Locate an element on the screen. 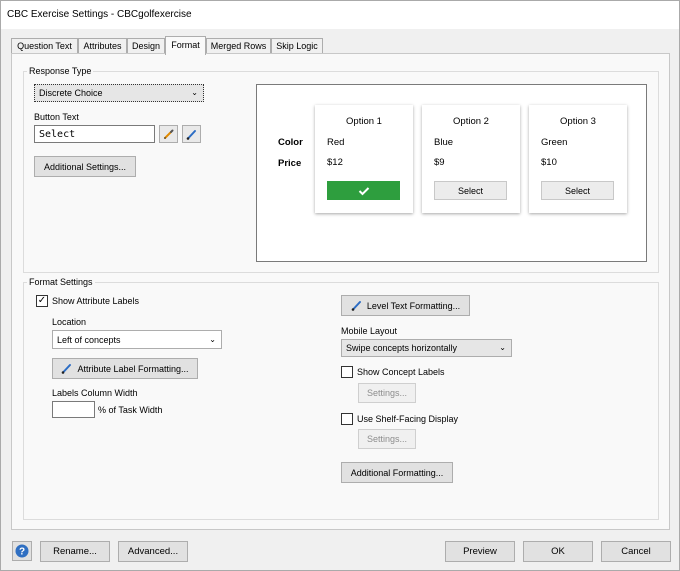  checkmark-icon is located at coordinates (363, 190).